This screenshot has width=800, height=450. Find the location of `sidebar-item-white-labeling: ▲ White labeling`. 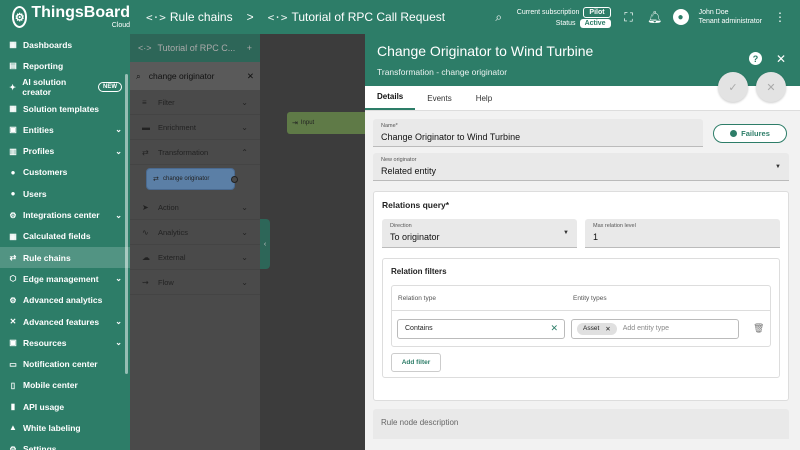

sidebar-item-white-labeling: ▲ White labeling is located at coordinates (65, 427).